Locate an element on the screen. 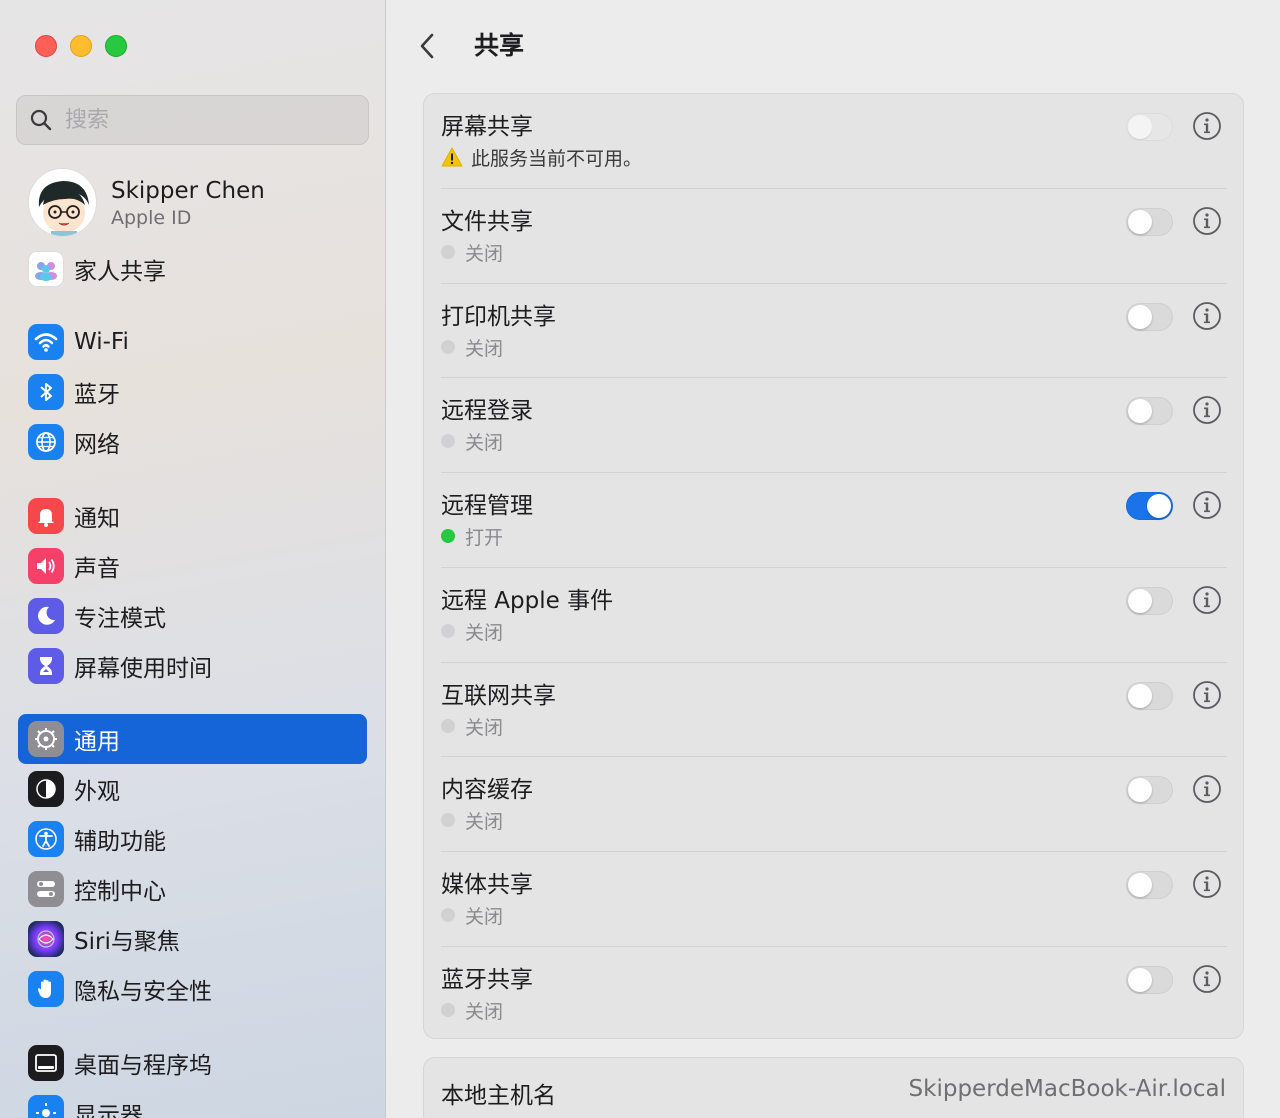  moon-icon is located at coordinates (46, 616).